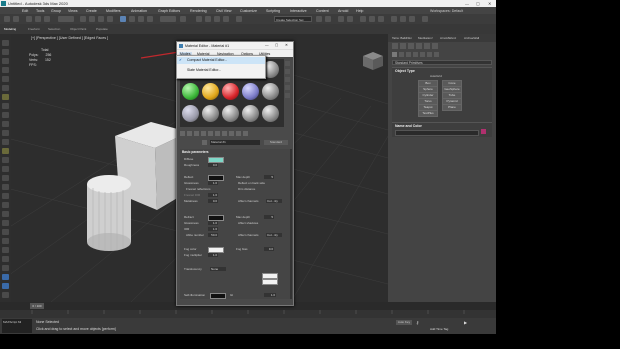 The image size is (620, 349). What do you see at coordinates (328, 19) in the screenshot?
I see `align-icon` at bounding box center [328, 19].